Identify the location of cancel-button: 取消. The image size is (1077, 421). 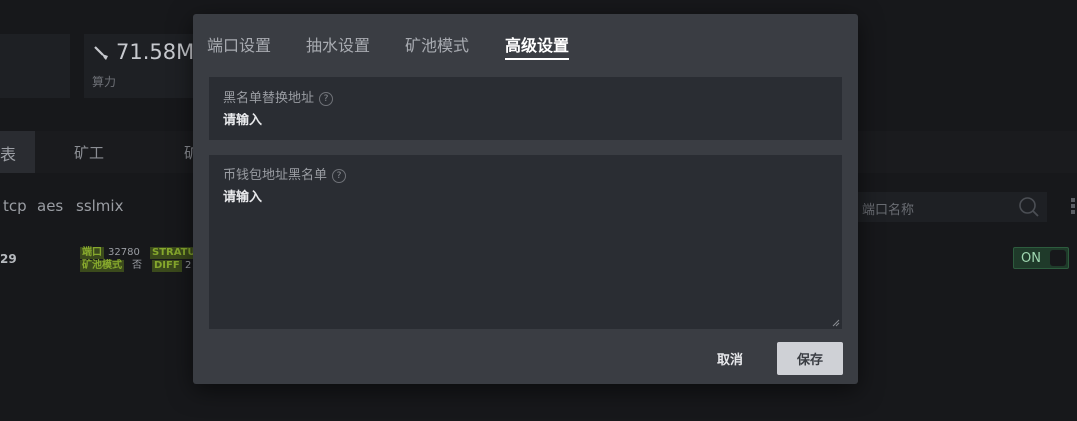
(730, 358).